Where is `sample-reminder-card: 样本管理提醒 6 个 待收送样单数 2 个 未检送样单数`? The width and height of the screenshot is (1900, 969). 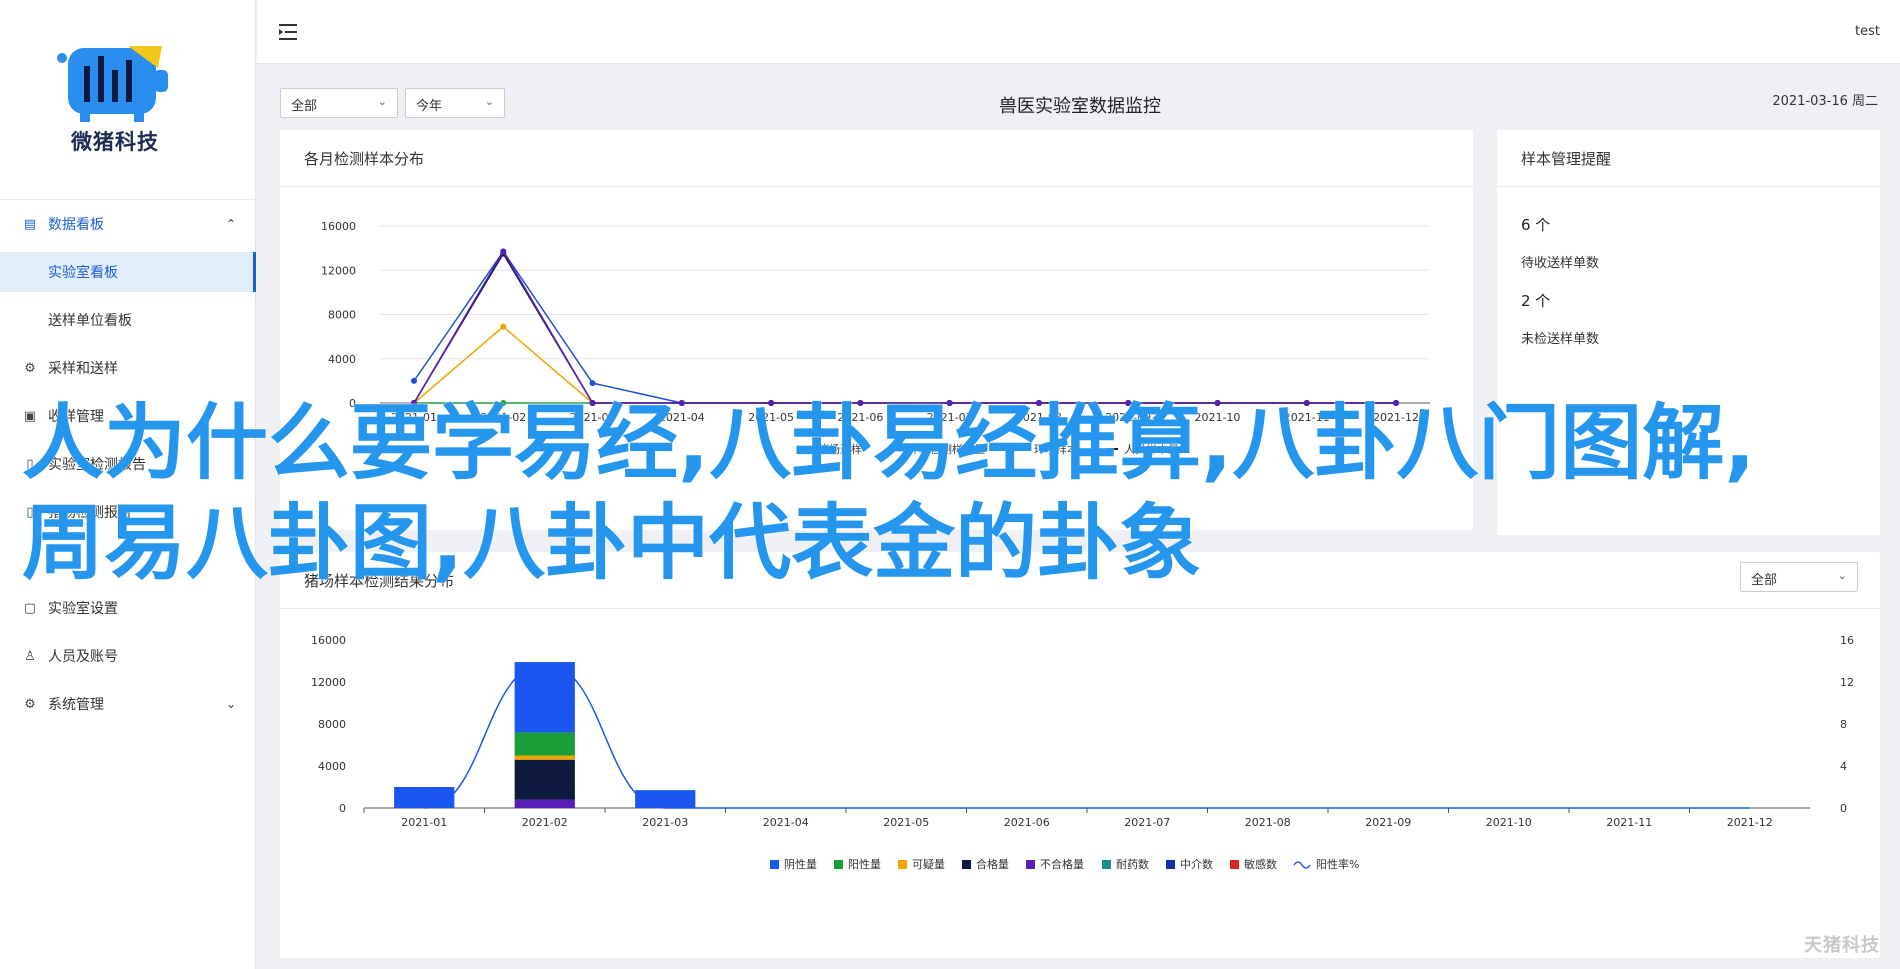 sample-reminder-card: 样本管理提醒 6 个 待收送样单数 2 个 未检送样单数 is located at coordinates (1688, 332).